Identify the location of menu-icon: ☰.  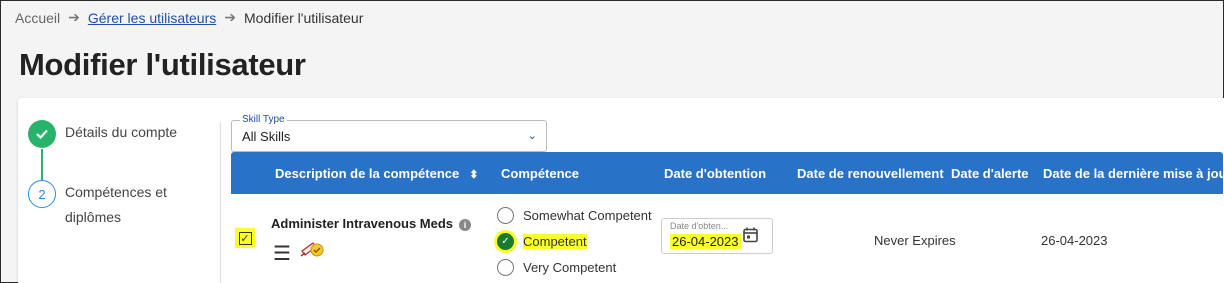
(282, 253).